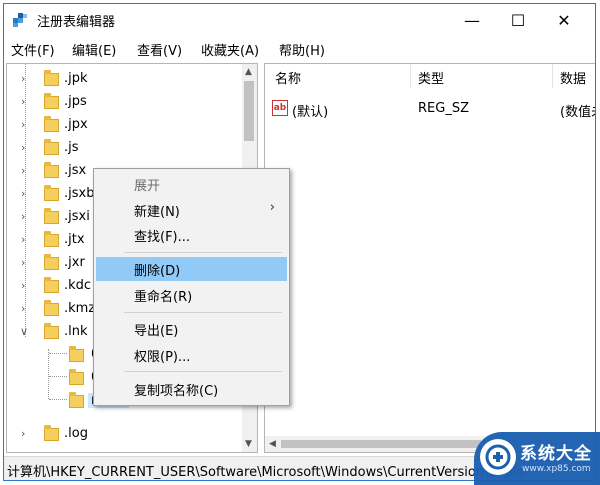 This screenshot has height=485, width=600. I want to click on context-item-label: 新建(N), so click(157, 212).